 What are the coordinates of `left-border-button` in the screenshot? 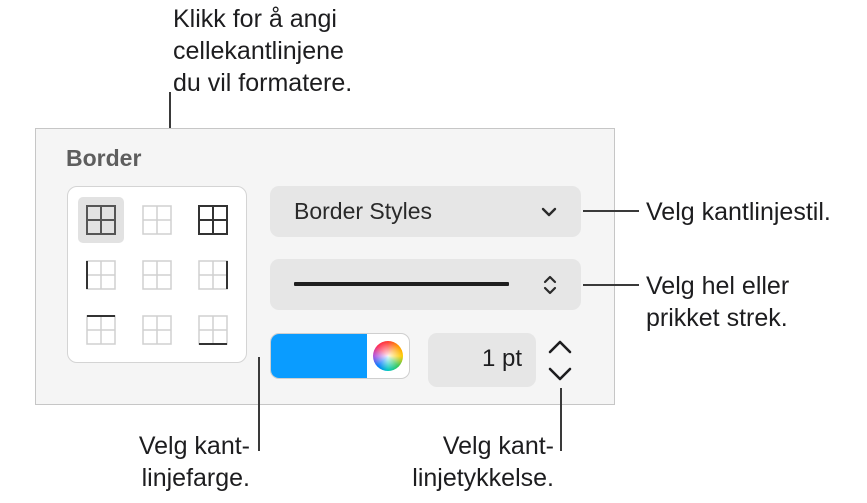 It's located at (101, 275).